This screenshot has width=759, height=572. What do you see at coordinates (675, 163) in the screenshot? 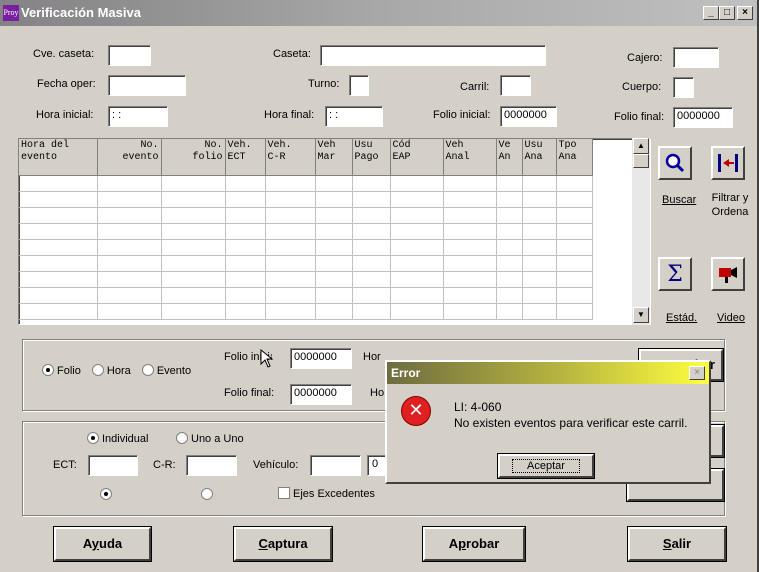
I see `buscar-button` at bounding box center [675, 163].